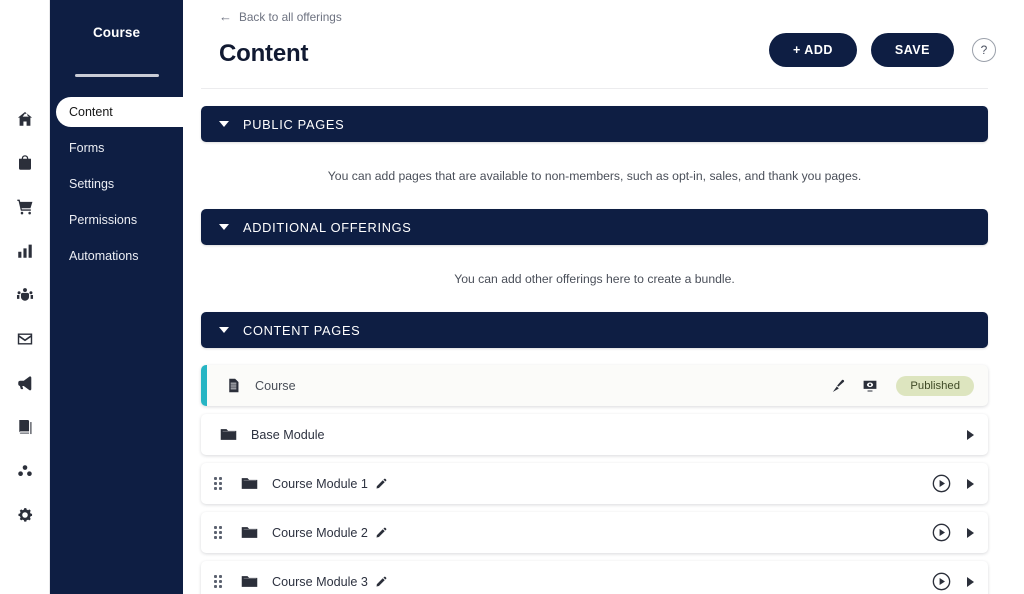 The height and width of the screenshot is (594, 1024). Describe the element at coordinates (25, 515) in the screenshot. I see `gear-icon` at that location.